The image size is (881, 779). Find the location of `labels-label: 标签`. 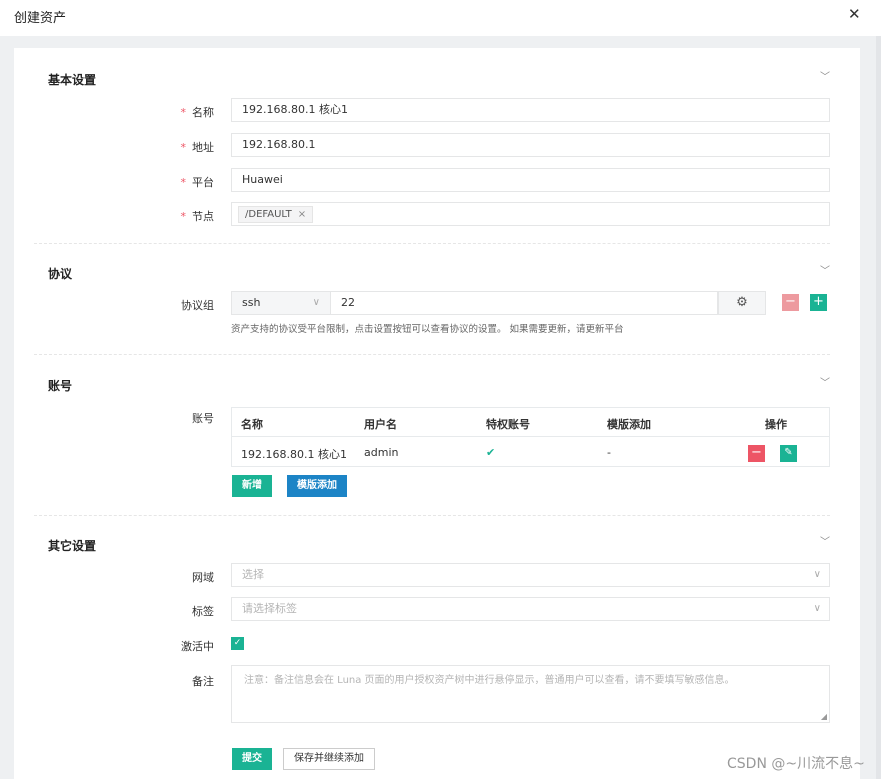

labels-label: 标签 is located at coordinates (203, 611).